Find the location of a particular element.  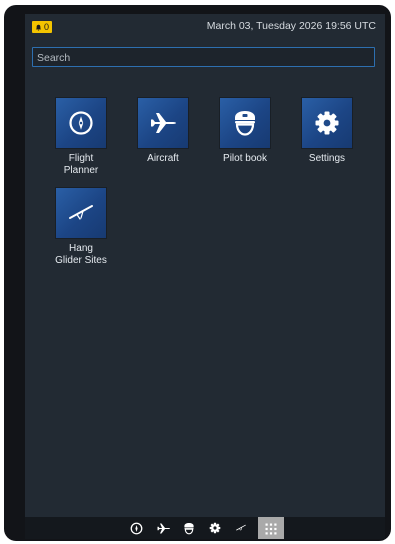

app-label: Settings is located at coordinates (327, 158).